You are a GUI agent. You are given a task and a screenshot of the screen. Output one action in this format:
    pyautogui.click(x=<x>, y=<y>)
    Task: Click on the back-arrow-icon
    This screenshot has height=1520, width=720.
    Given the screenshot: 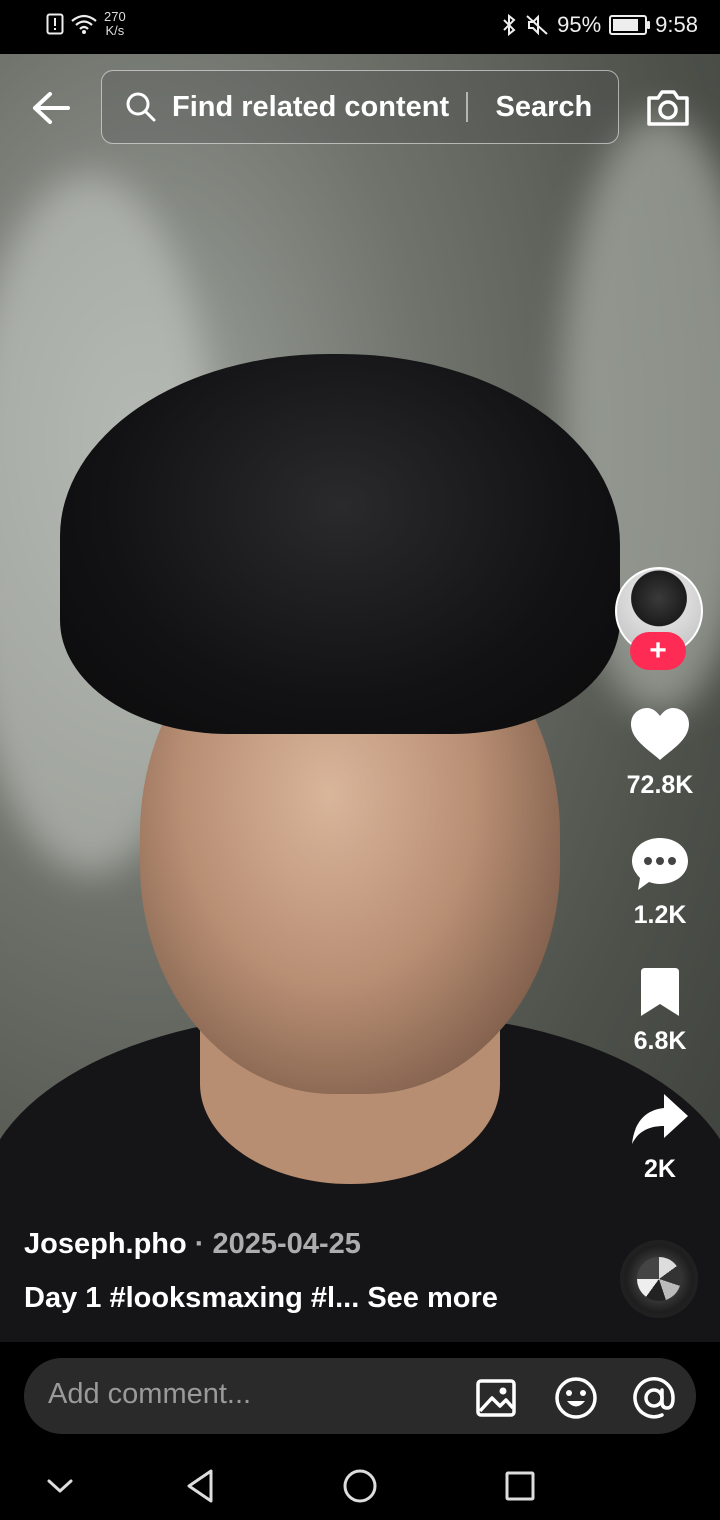 What is the action you would take?
    pyautogui.click(x=51, y=108)
    